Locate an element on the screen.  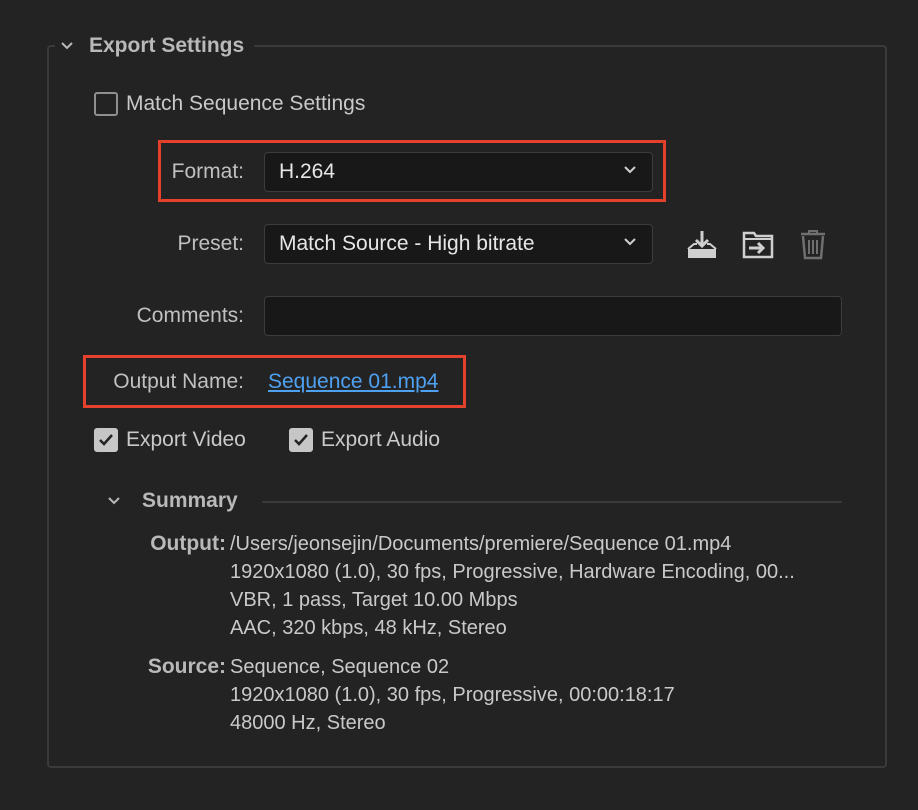
summary-header: Summary is located at coordinates (172, 501).